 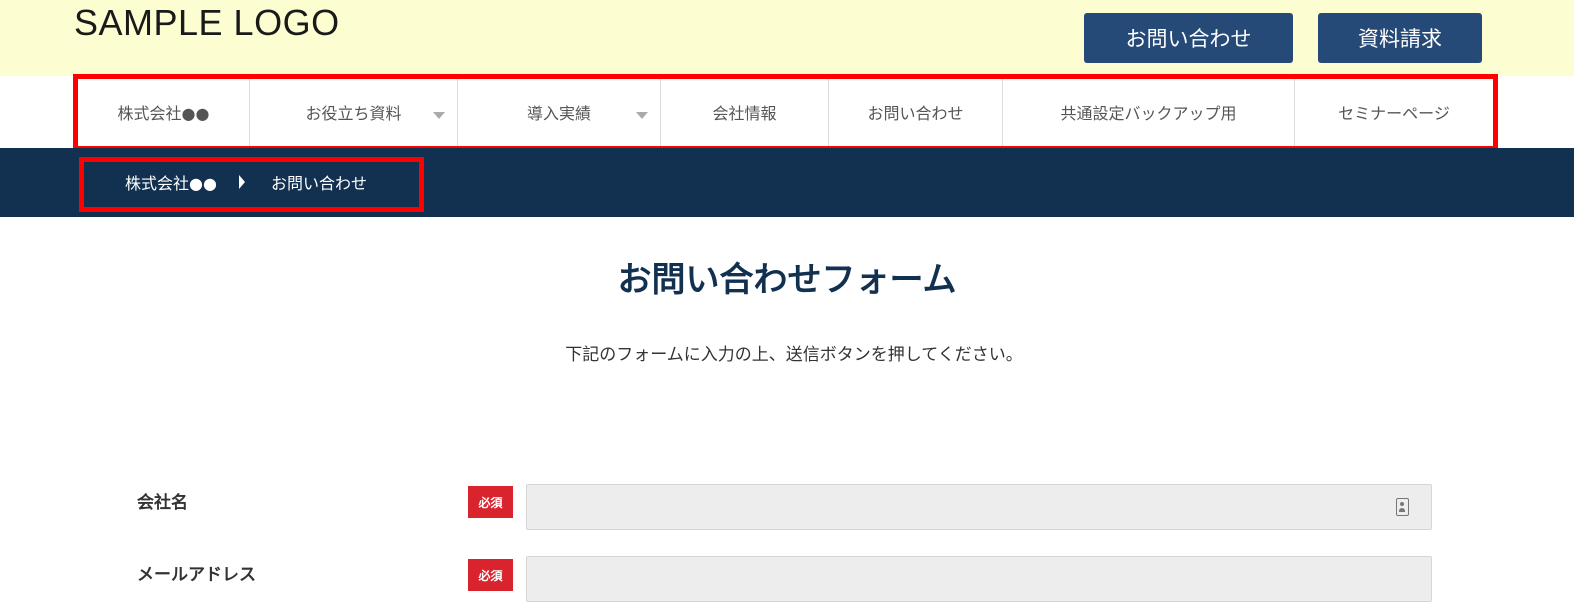 I want to click on page-title: お問い合わせフォーム, so click(x=787, y=280).